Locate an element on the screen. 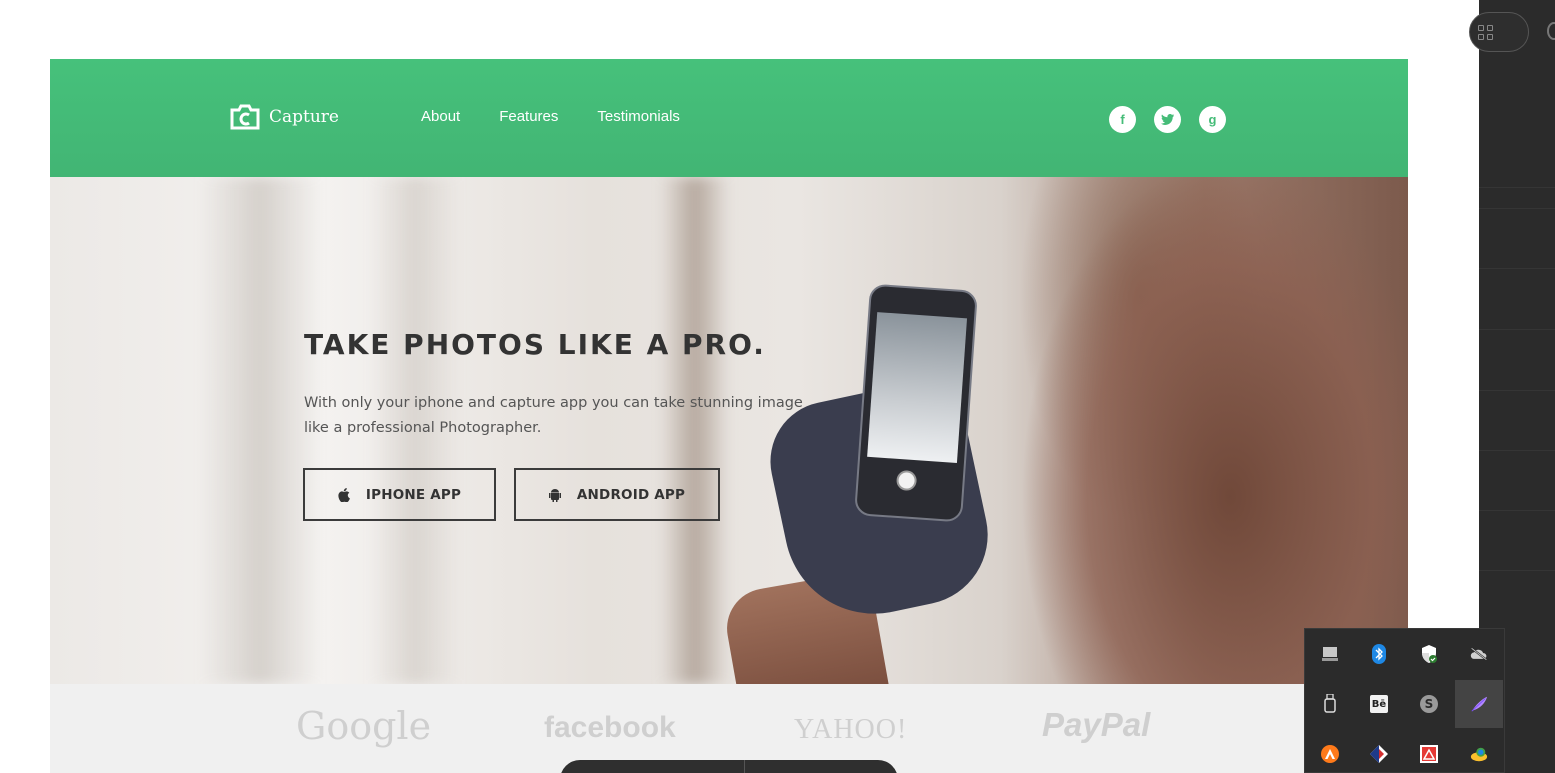 Image resolution: width=1555 pixels, height=773 pixels. cloud-offline-icon is located at coordinates (1479, 654).